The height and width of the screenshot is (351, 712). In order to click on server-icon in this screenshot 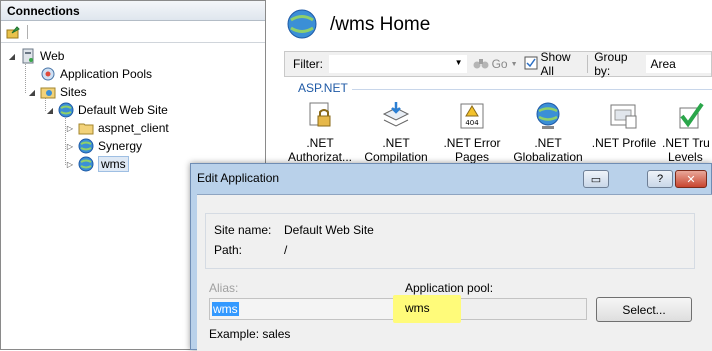, I will do `click(28, 56)`.